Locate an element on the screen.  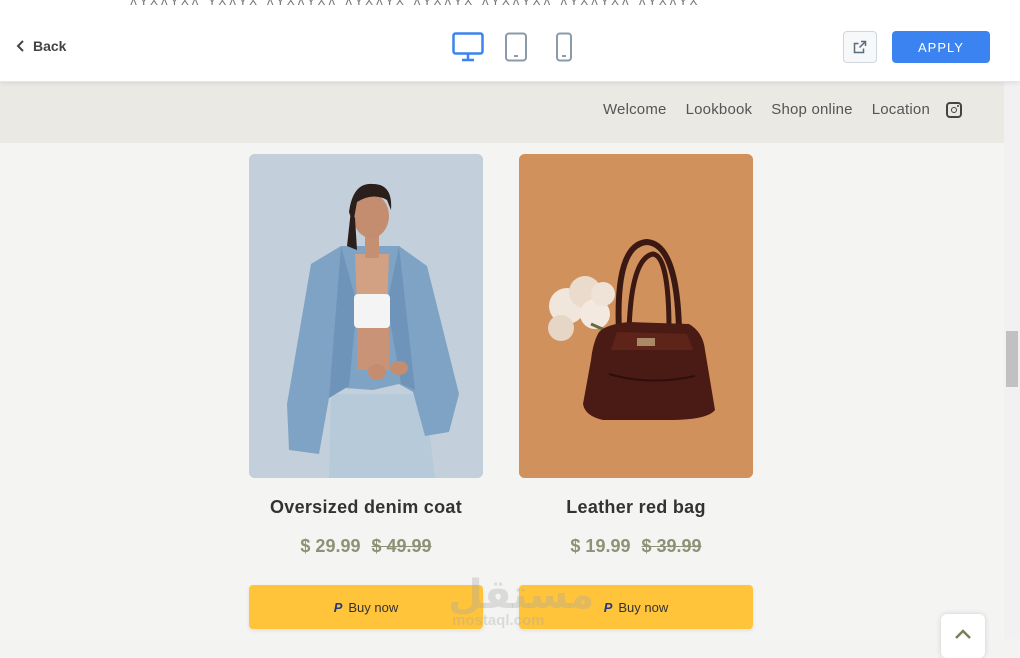
chevron-left-icon is located at coordinates (20, 46).